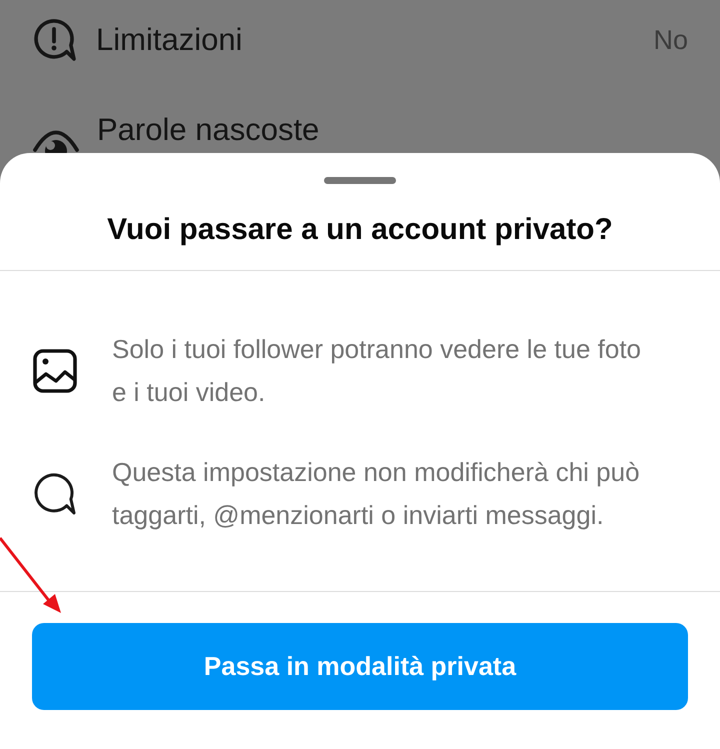 This screenshot has width=720, height=749. I want to click on drag-handle, so click(360, 180).